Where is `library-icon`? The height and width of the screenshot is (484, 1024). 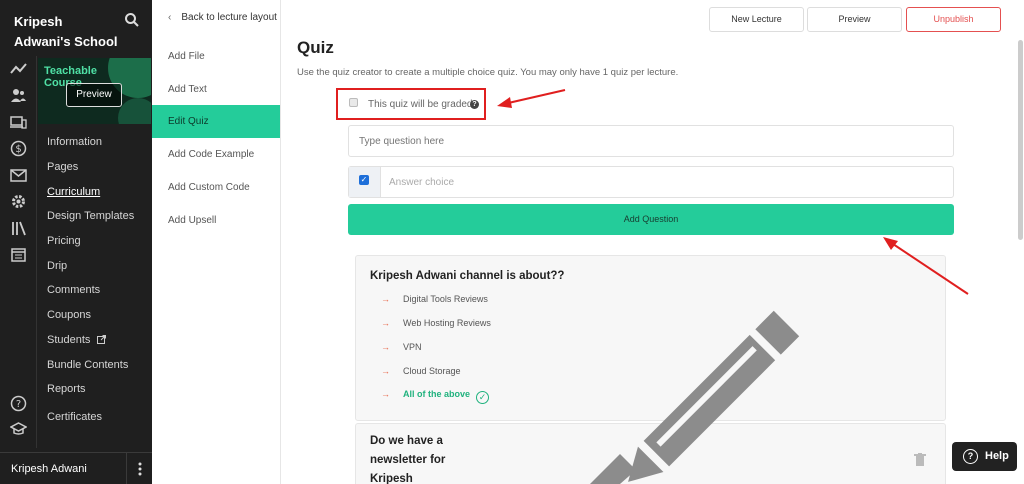 library-icon is located at coordinates (18, 228).